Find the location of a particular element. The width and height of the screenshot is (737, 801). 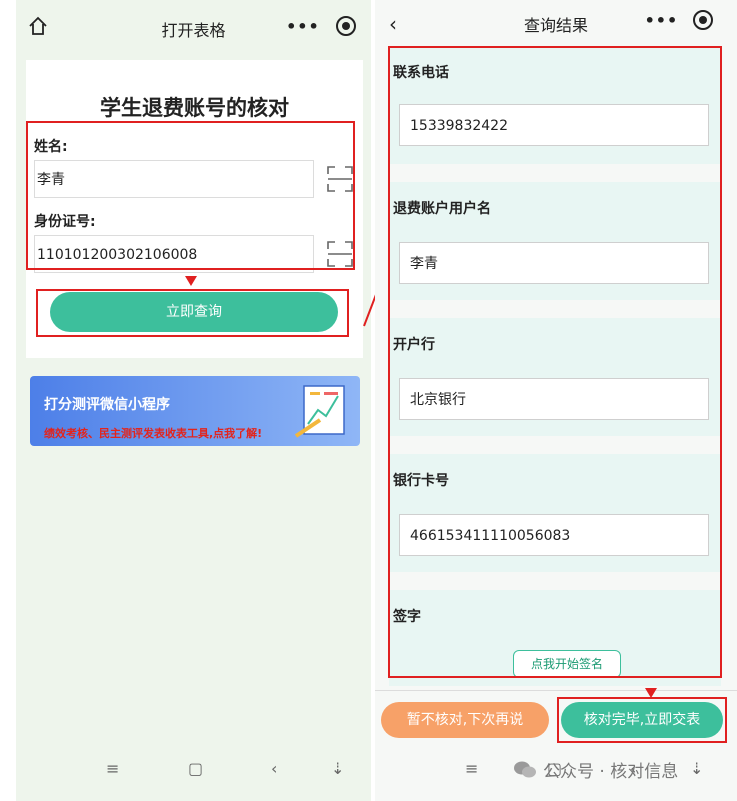

top-bar: ‹ 查询结果 ••• is located at coordinates (556, 20).